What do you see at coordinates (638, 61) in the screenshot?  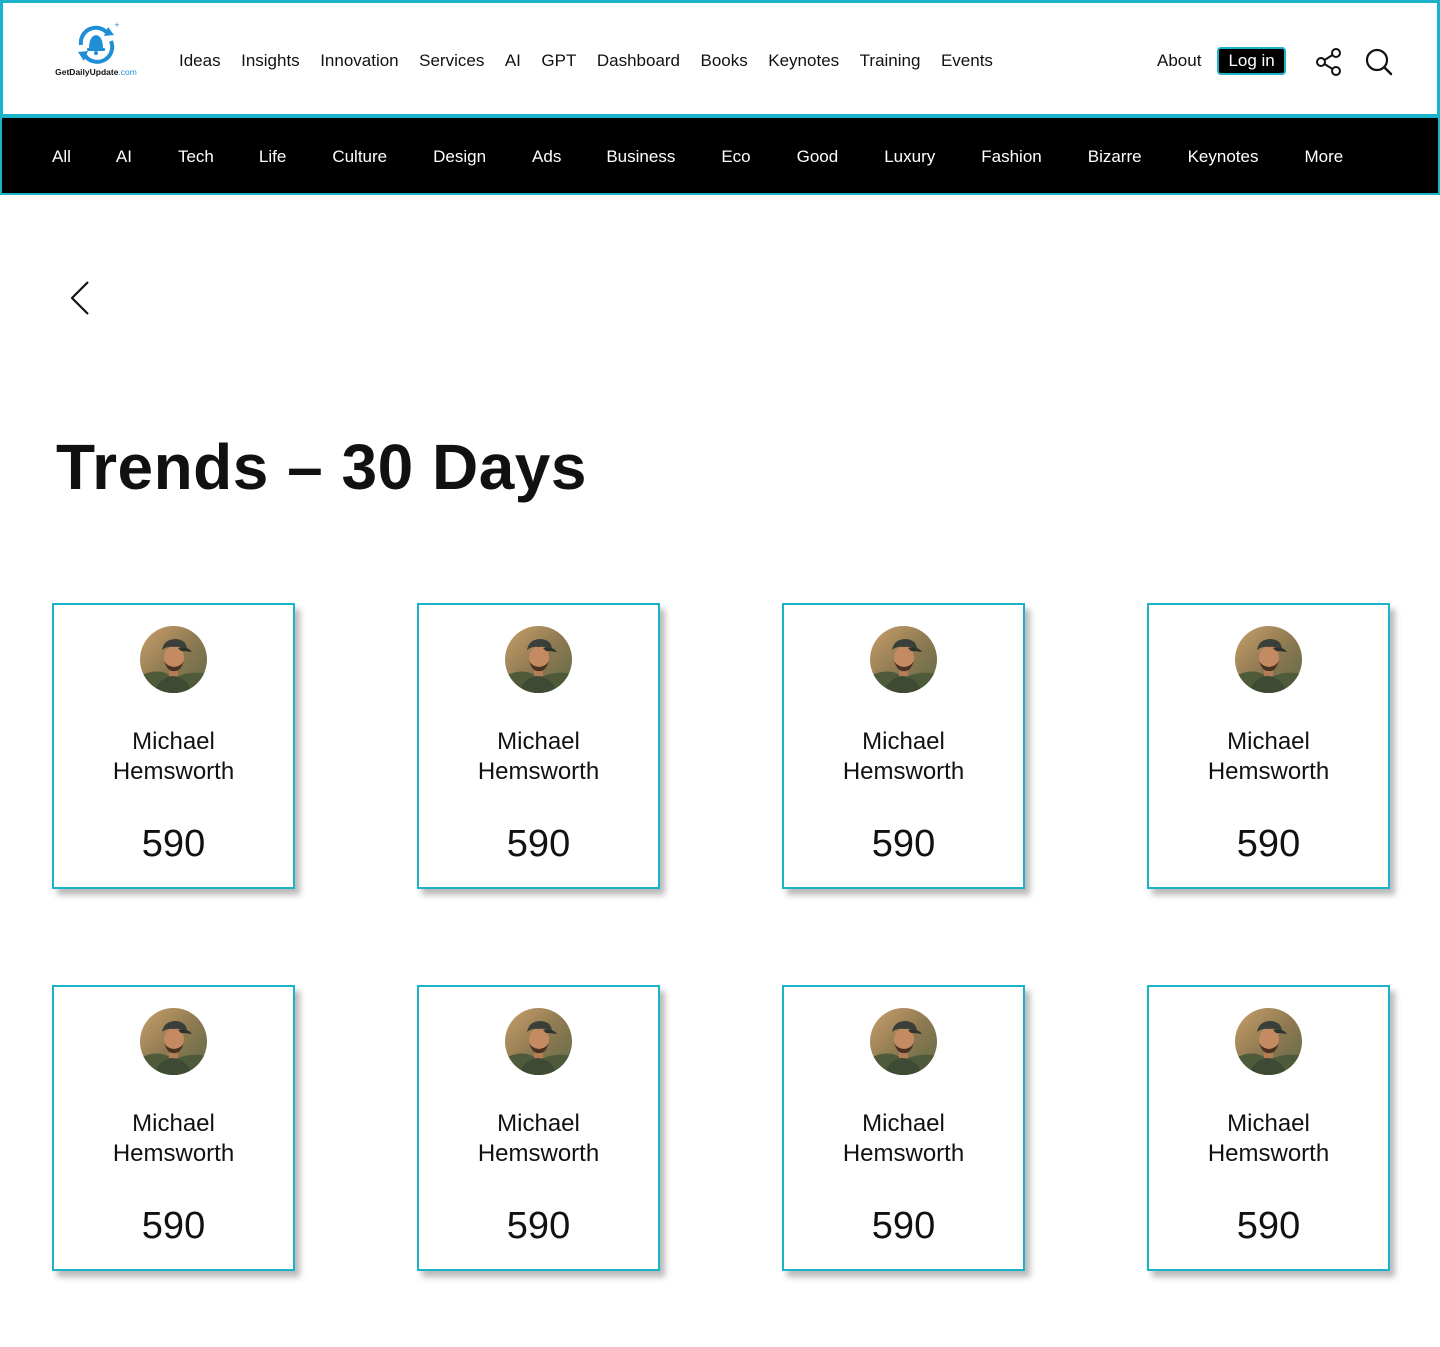 I see `nav-dashboard: Dashboard` at bounding box center [638, 61].